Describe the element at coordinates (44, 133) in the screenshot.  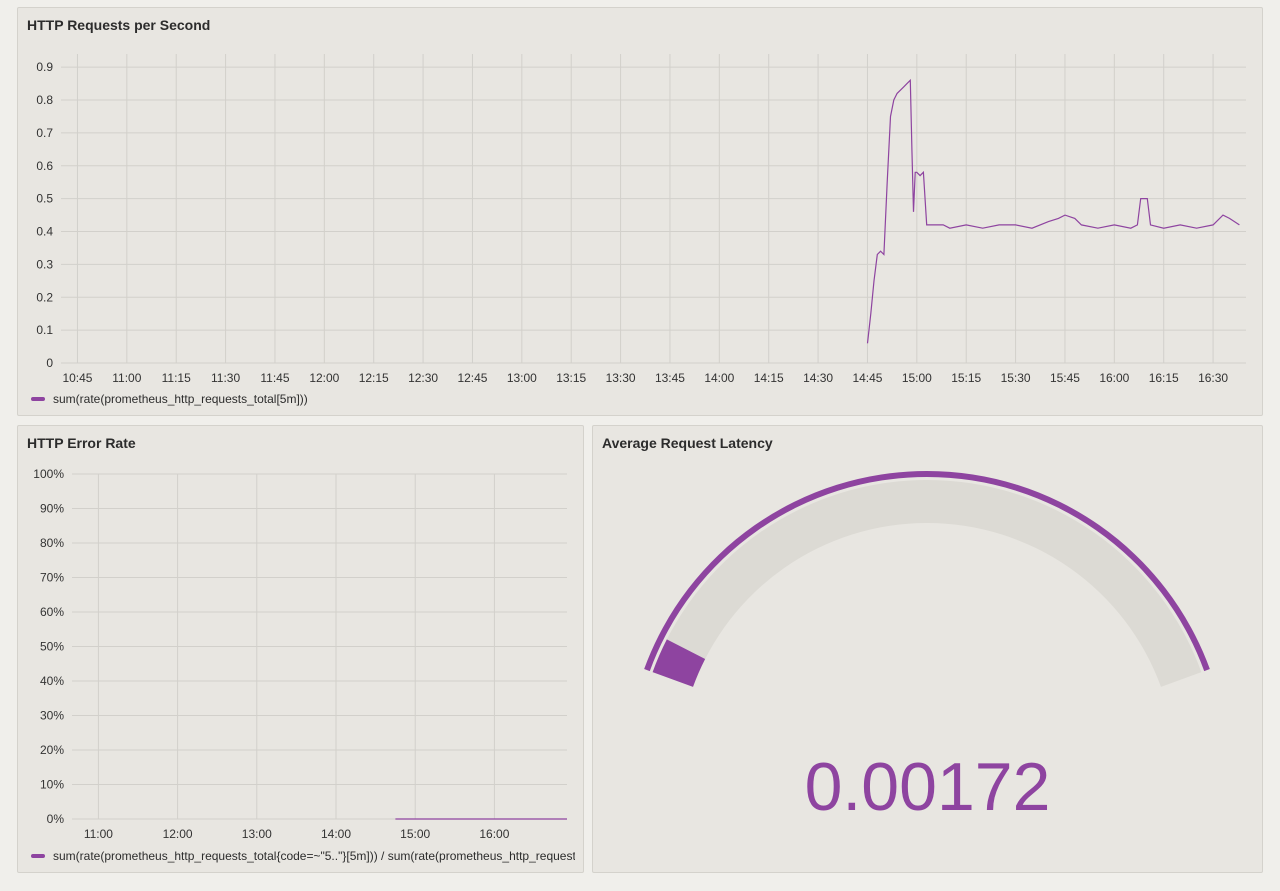
I see `y-tick-label: 0.7` at that location.